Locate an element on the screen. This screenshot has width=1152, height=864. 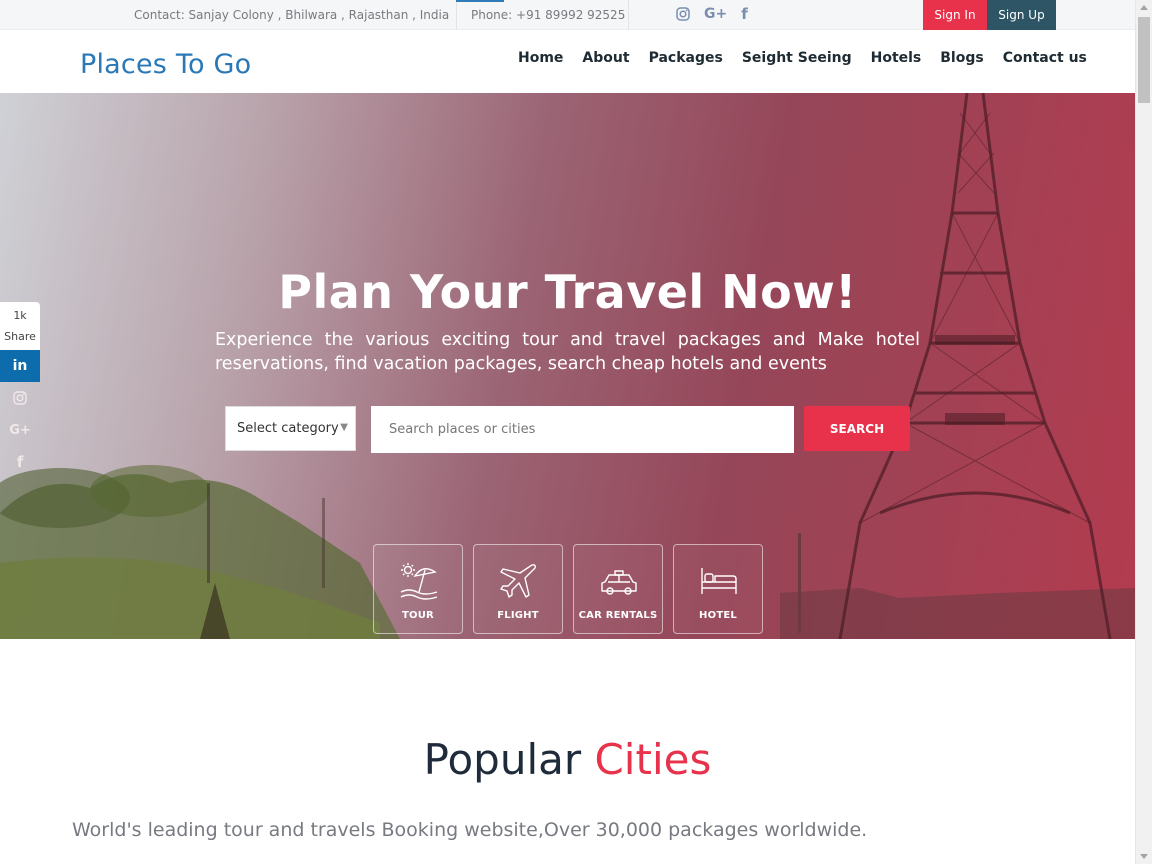
heading-accent: Cities is located at coordinates (653, 759).